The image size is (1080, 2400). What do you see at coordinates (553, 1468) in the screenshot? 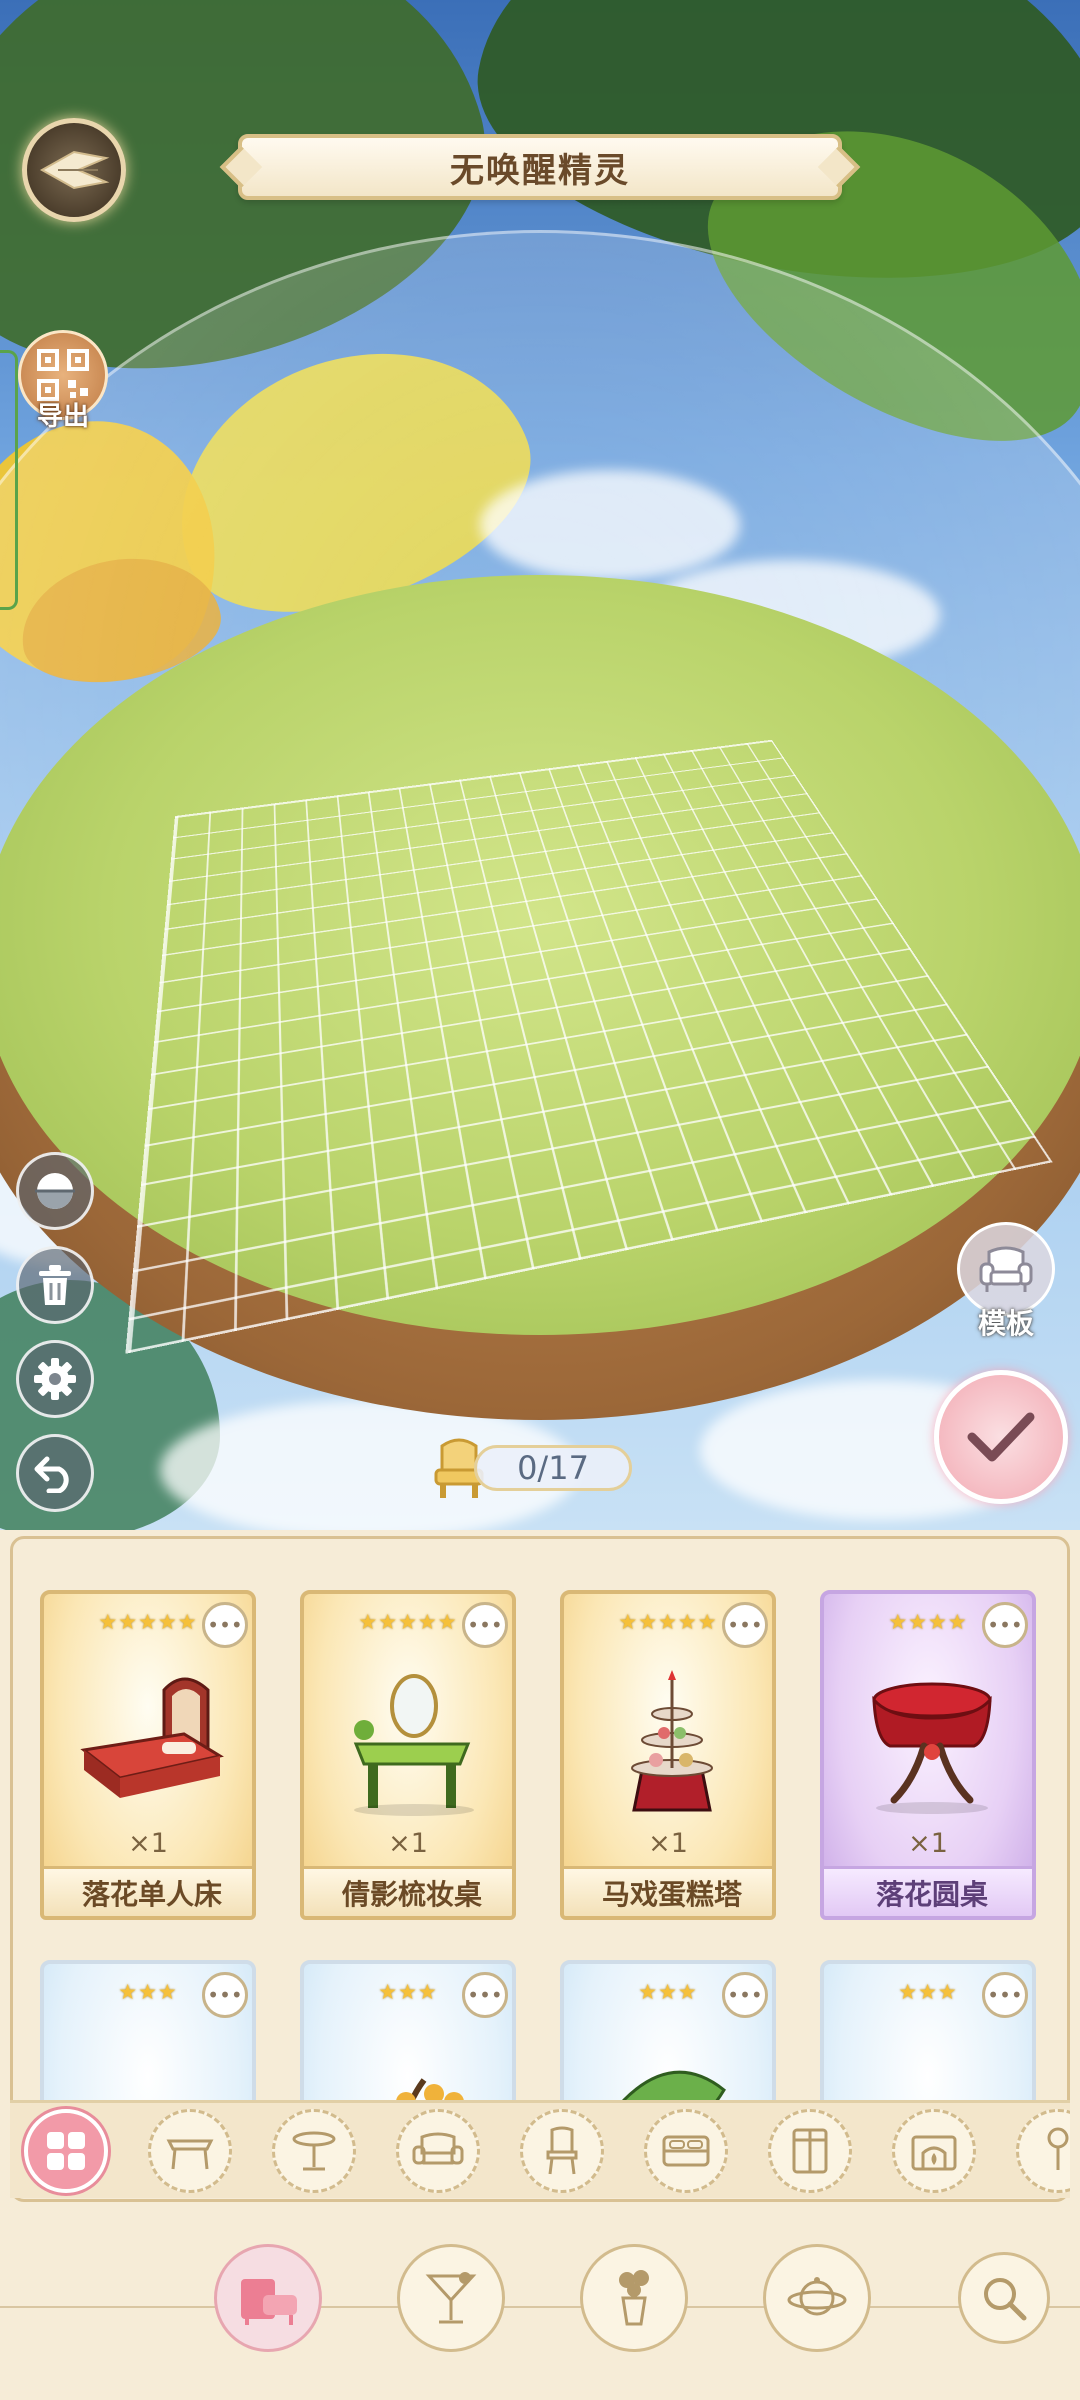
I see `counter-value: 0/17` at bounding box center [553, 1468].